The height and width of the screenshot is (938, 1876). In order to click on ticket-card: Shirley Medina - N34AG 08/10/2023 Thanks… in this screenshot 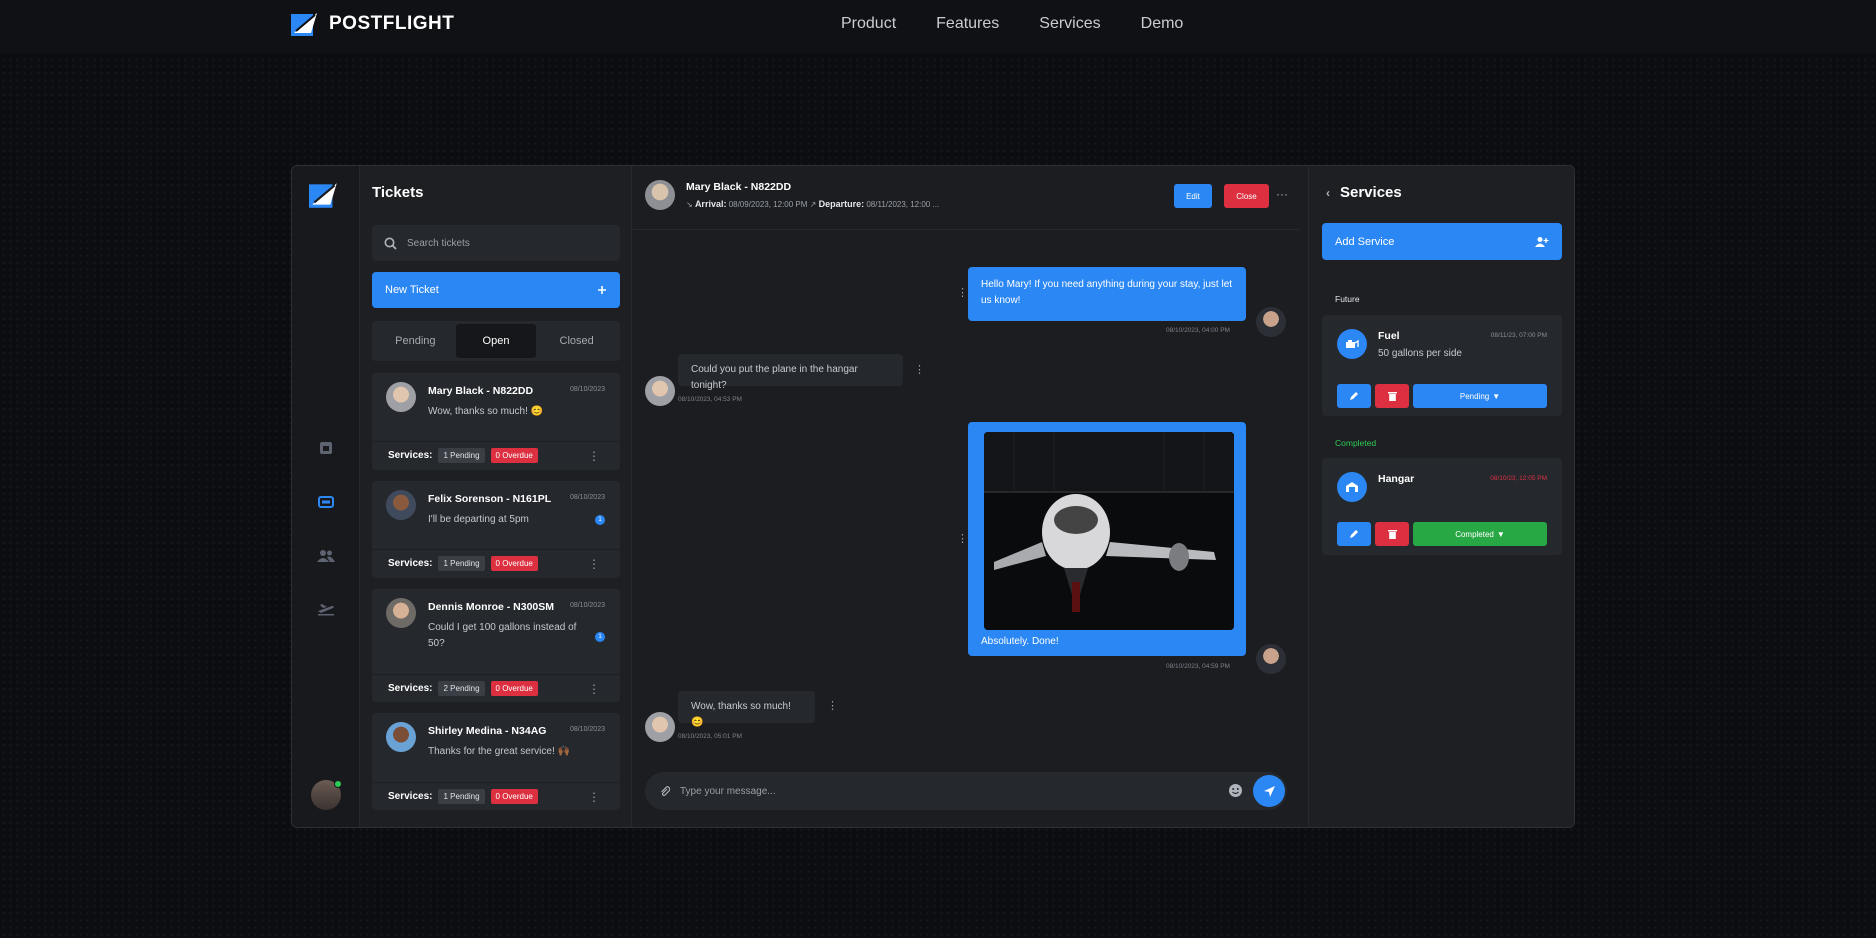, I will do `click(496, 761)`.